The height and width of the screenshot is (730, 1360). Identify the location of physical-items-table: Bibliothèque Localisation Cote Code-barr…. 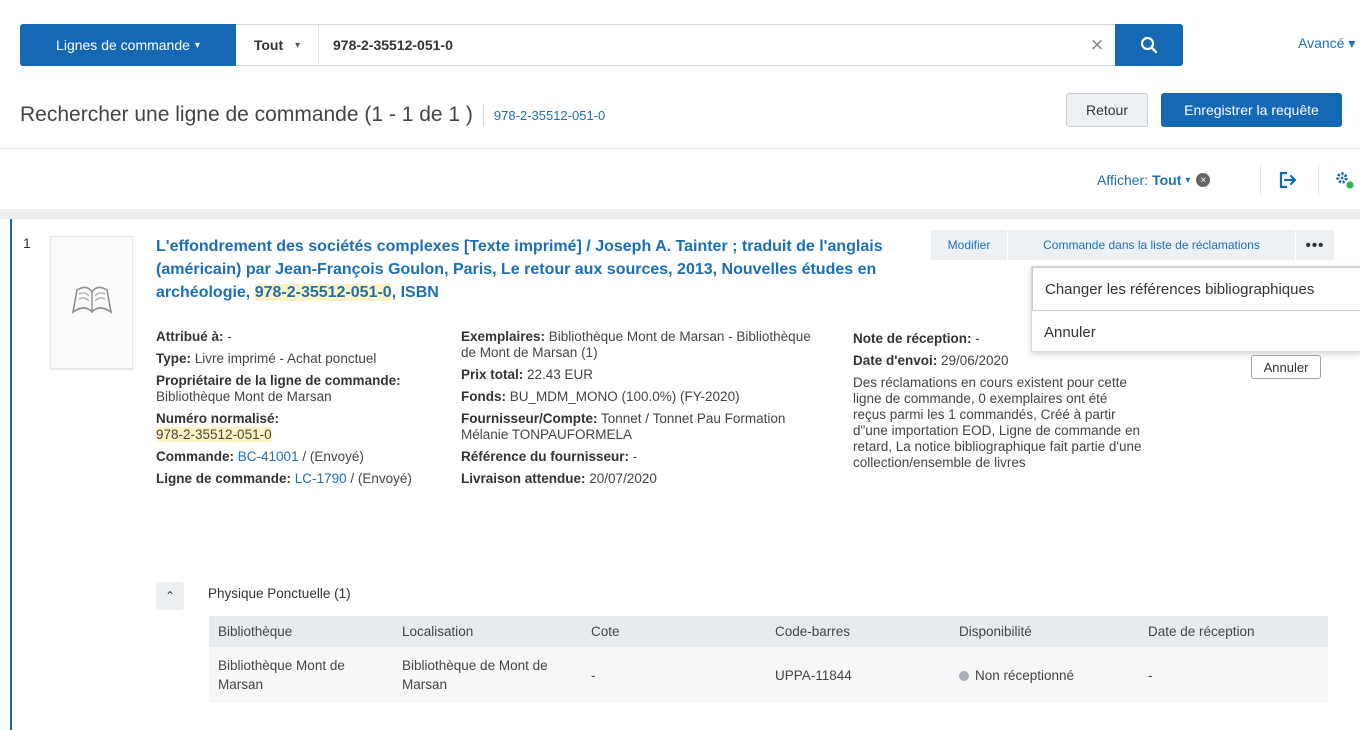
(768, 659).